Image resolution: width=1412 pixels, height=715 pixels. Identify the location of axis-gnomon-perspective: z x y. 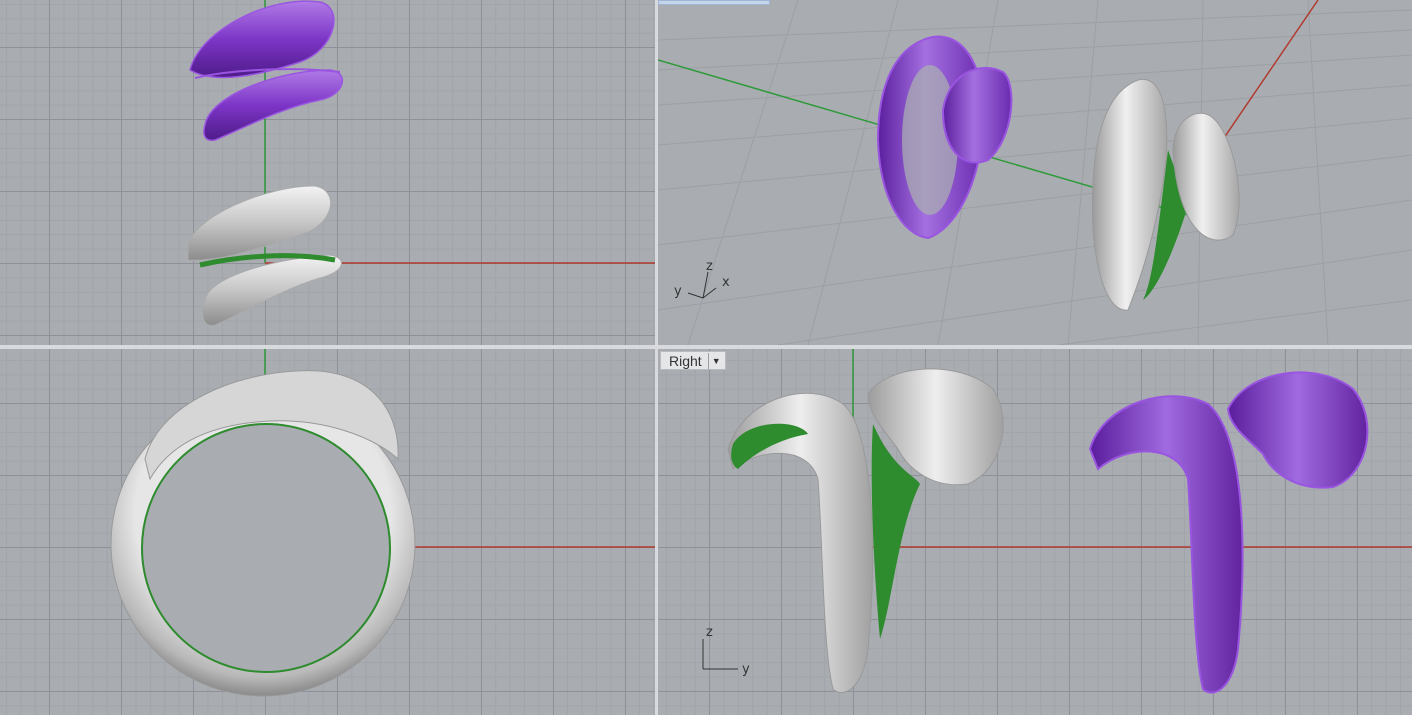
(702, 279).